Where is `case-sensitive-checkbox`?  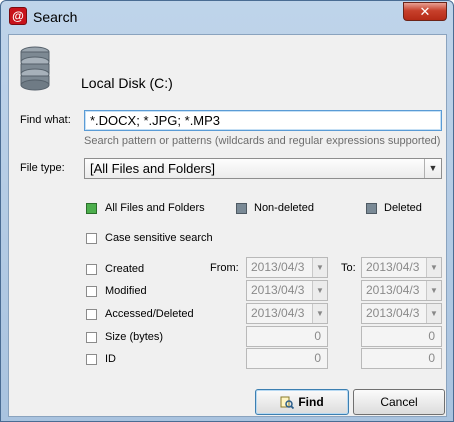 case-sensitive-checkbox is located at coordinates (91, 238).